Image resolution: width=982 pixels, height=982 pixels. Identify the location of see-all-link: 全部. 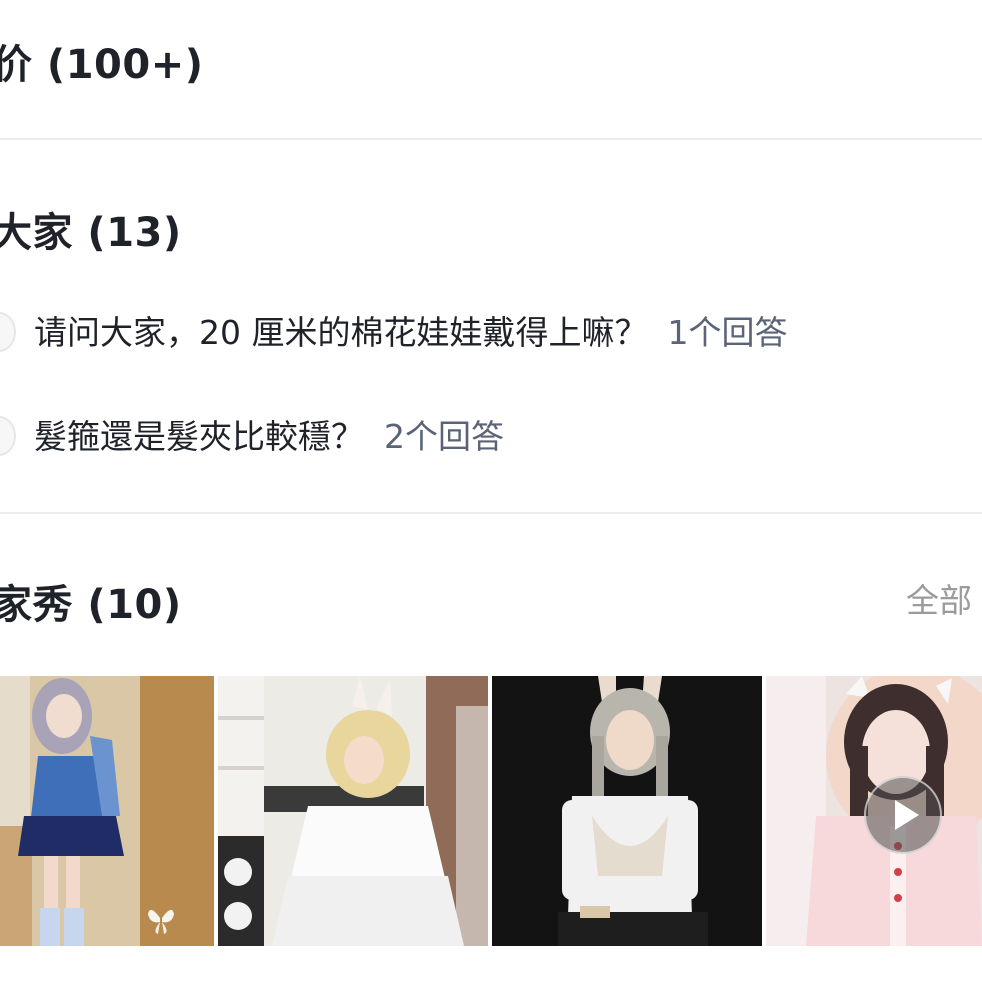
(939, 598).